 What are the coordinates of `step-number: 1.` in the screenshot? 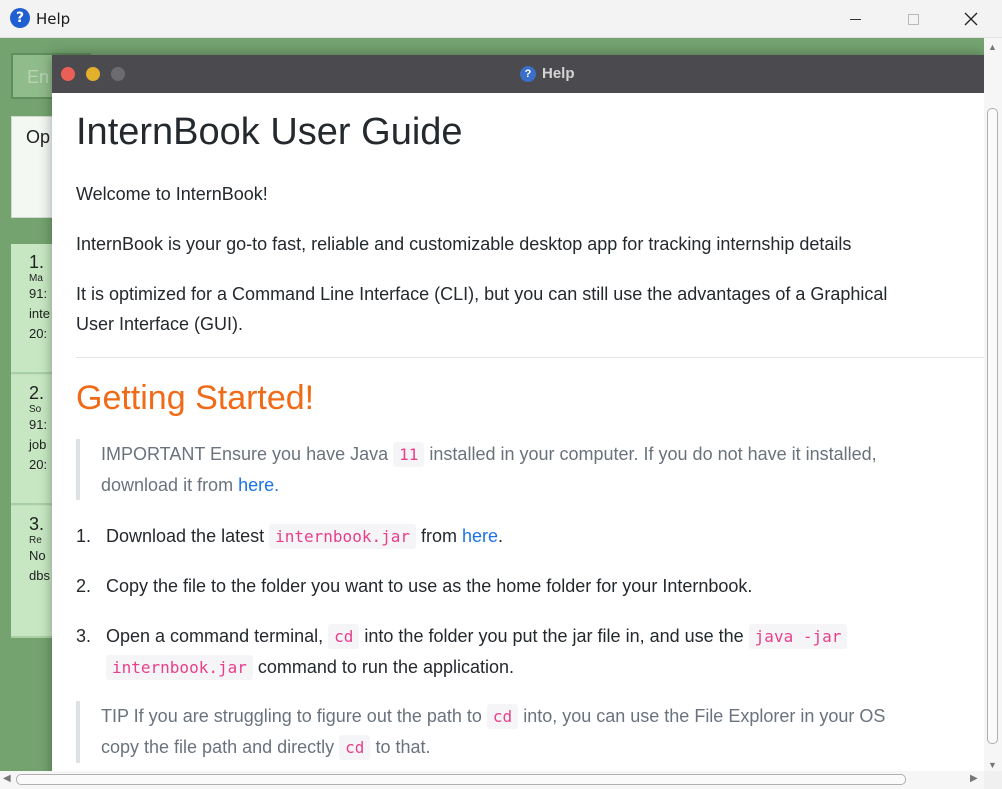 It's located at (84, 536).